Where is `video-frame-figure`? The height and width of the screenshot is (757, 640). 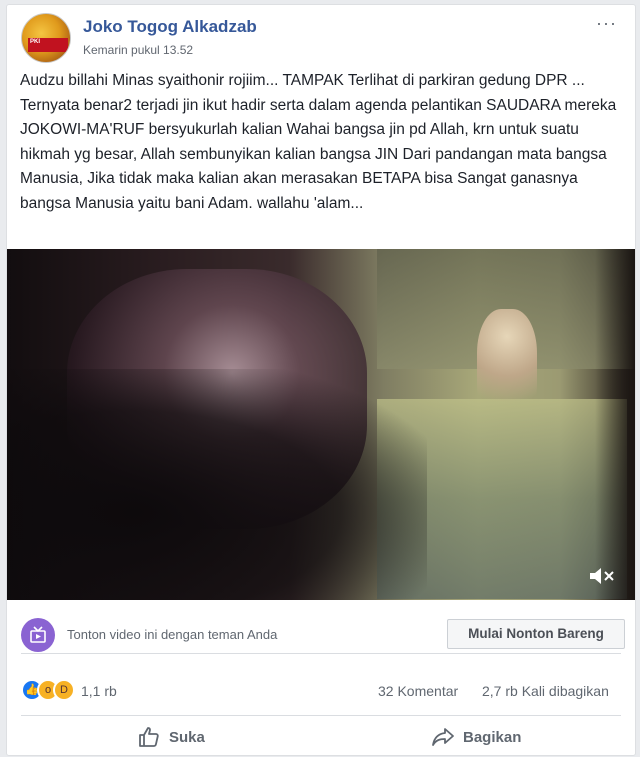 video-frame-figure is located at coordinates (507, 364).